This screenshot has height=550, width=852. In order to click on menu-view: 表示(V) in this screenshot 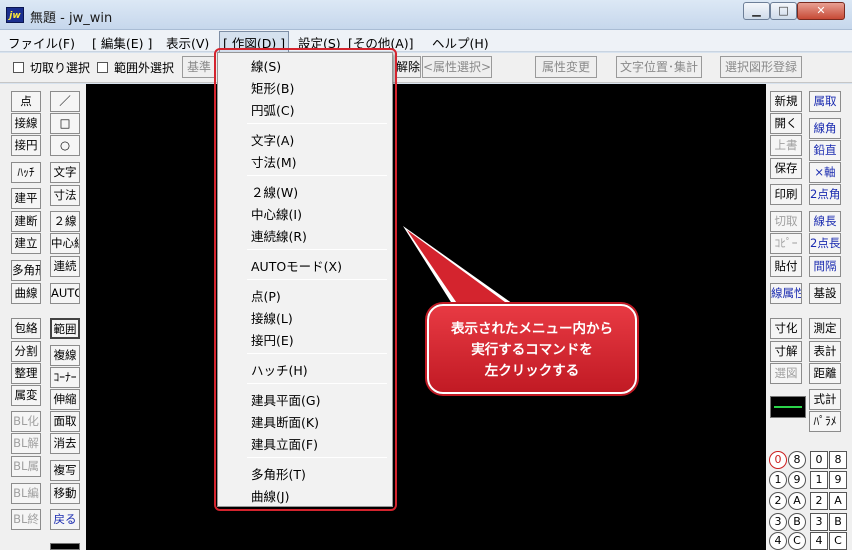, I will do `click(187, 42)`.